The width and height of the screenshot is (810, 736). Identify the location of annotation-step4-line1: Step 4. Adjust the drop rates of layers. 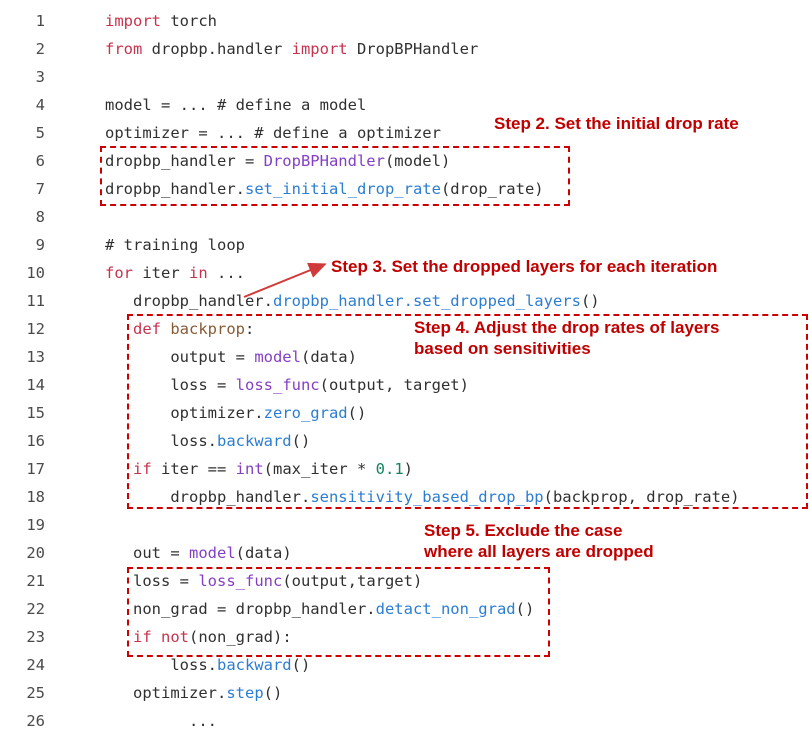
(567, 327).